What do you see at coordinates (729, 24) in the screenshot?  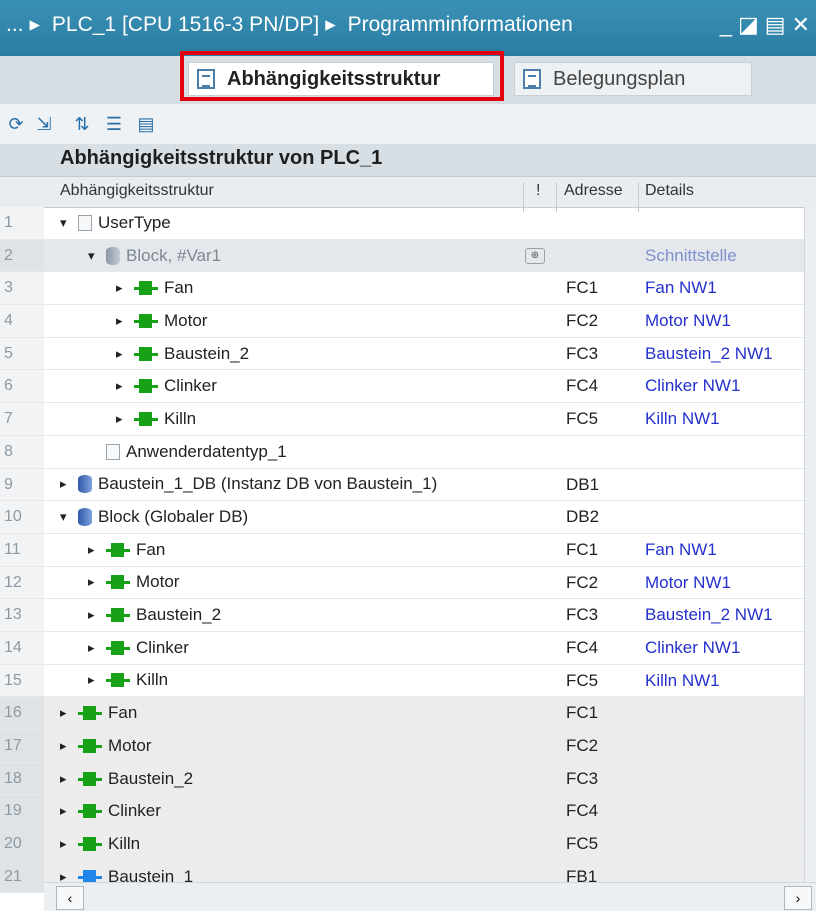 I see `minimize-icon: _` at bounding box center [729, 24].